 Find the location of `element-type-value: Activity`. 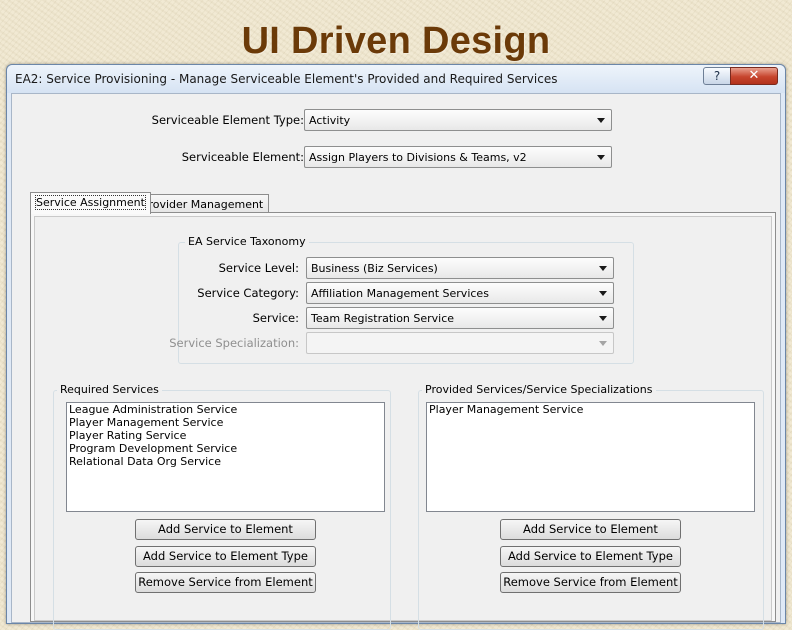

element-type-value: Activity is located at coordinates (330, 120).